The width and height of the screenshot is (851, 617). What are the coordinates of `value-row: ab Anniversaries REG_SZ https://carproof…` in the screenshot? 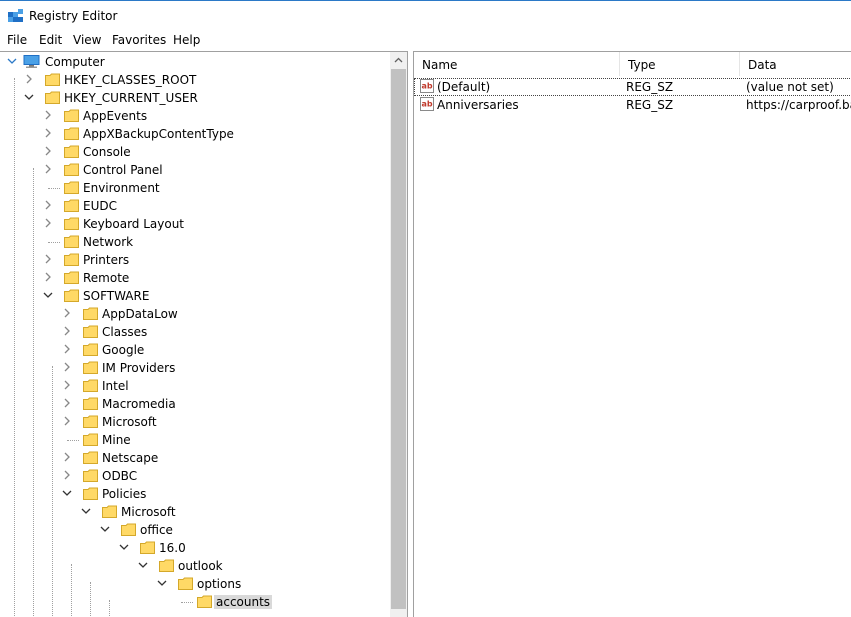 It's located at (632, 105).